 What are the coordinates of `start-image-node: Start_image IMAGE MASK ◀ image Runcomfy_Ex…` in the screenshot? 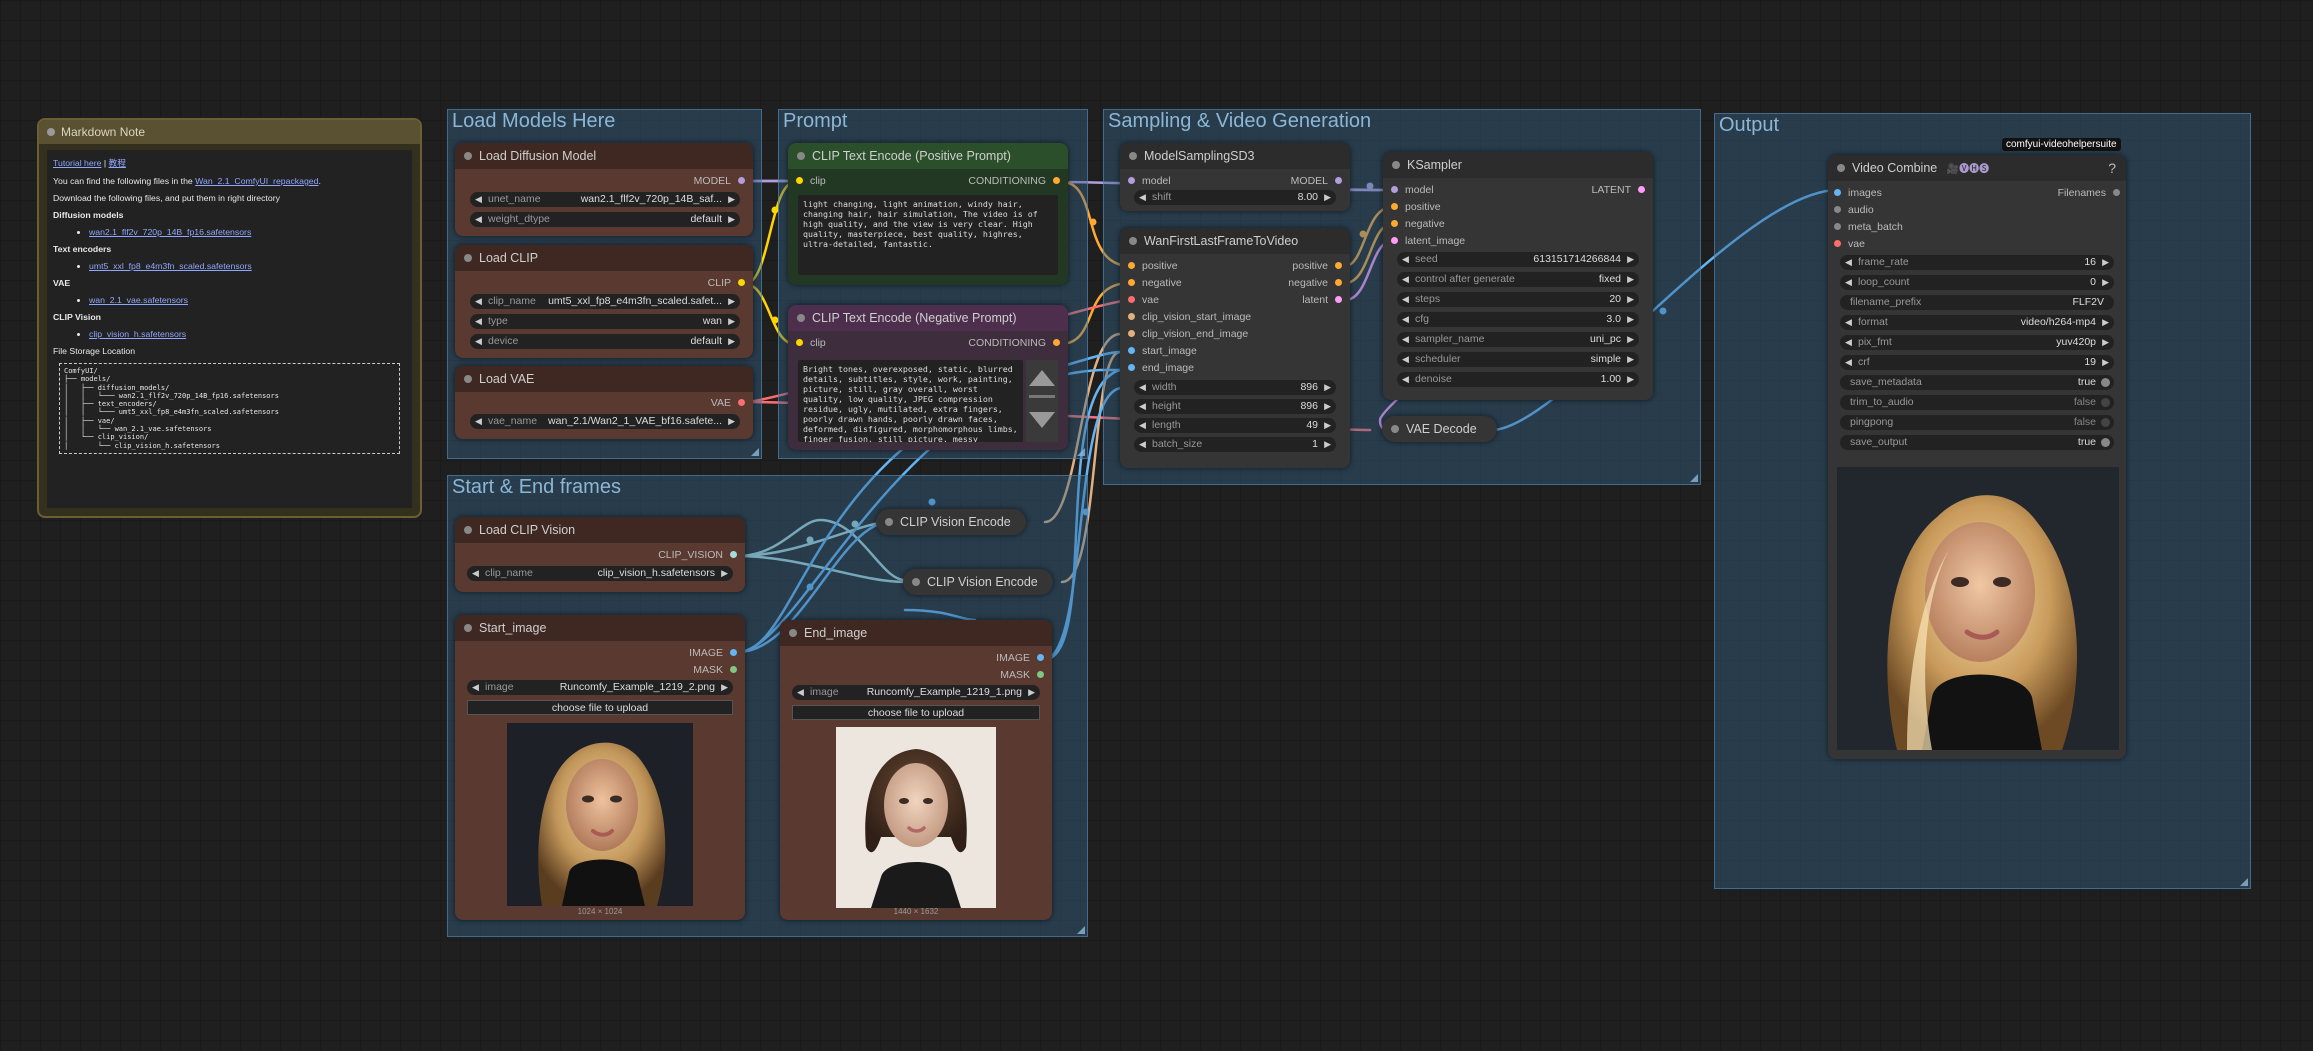 It's located at (600, 767).